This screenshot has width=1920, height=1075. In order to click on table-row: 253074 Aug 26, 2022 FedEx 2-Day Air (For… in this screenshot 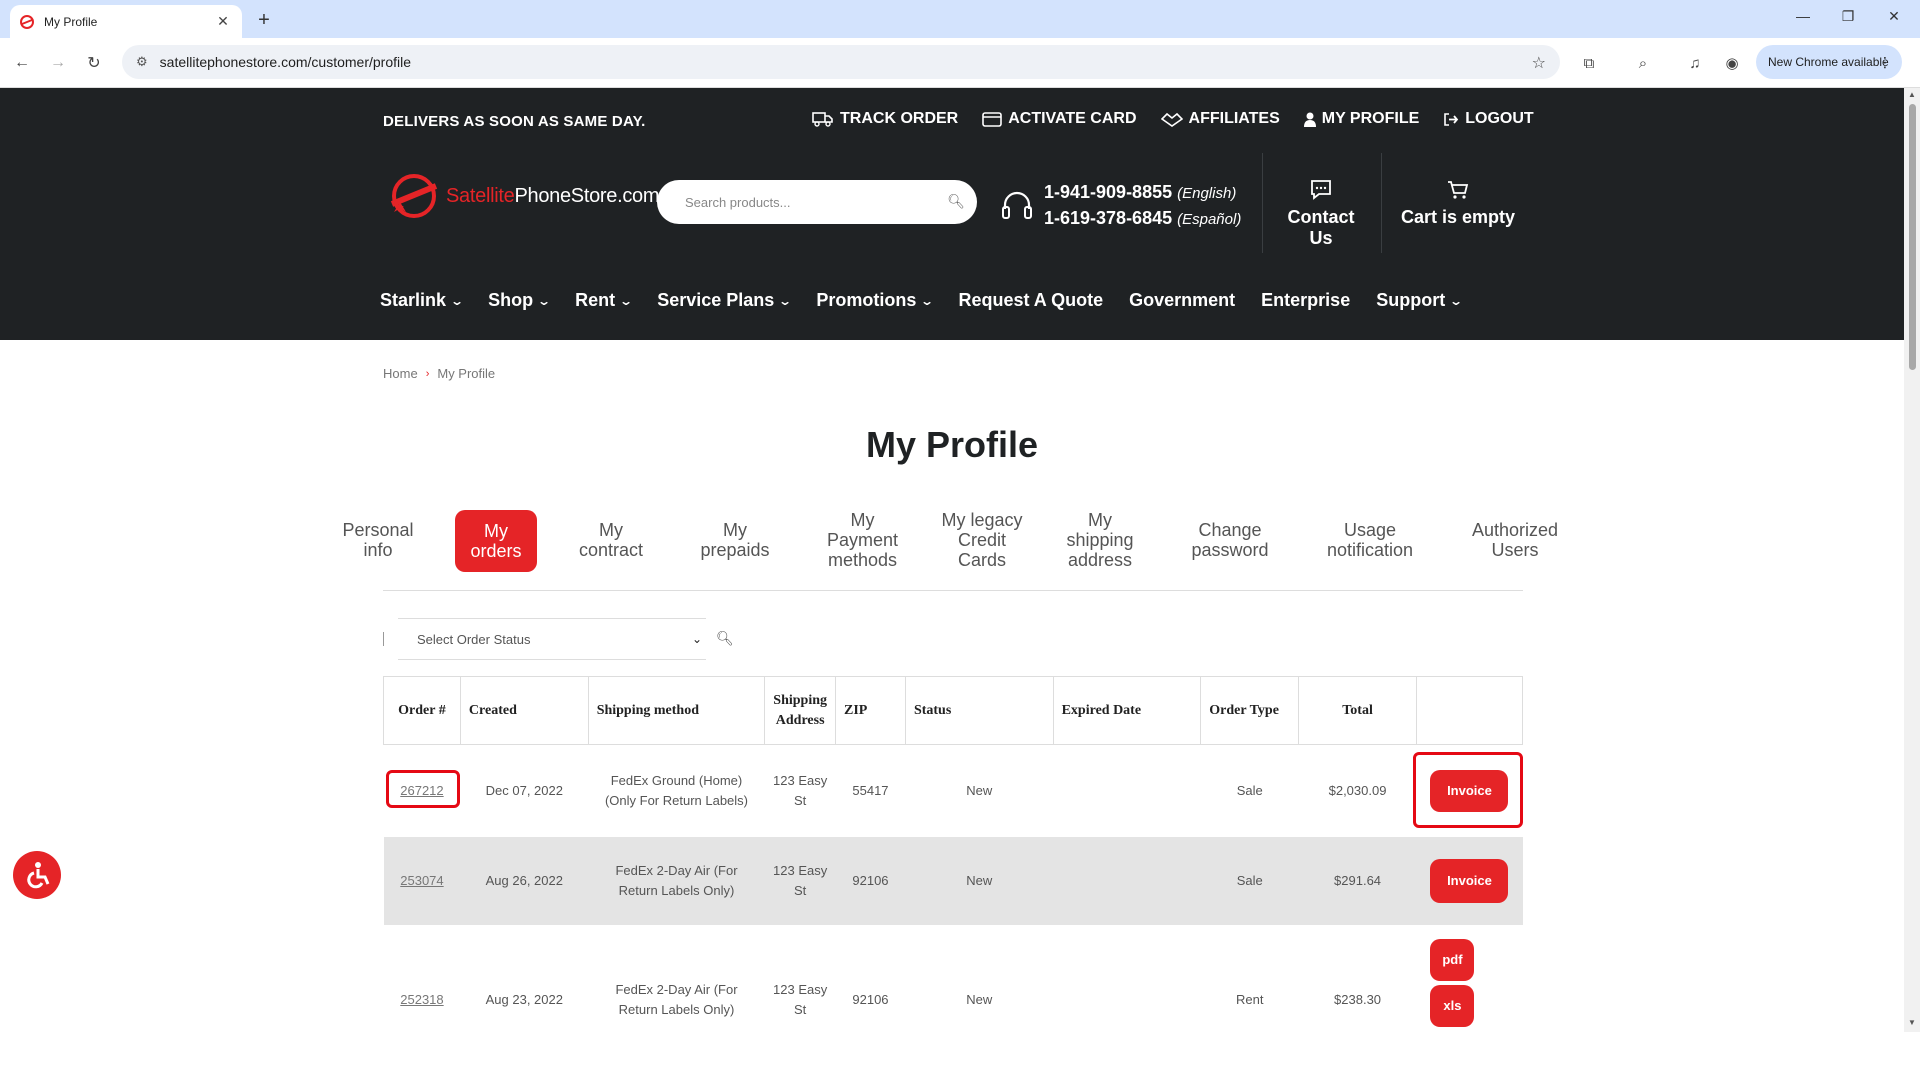, I will do `click(953, 880)`.